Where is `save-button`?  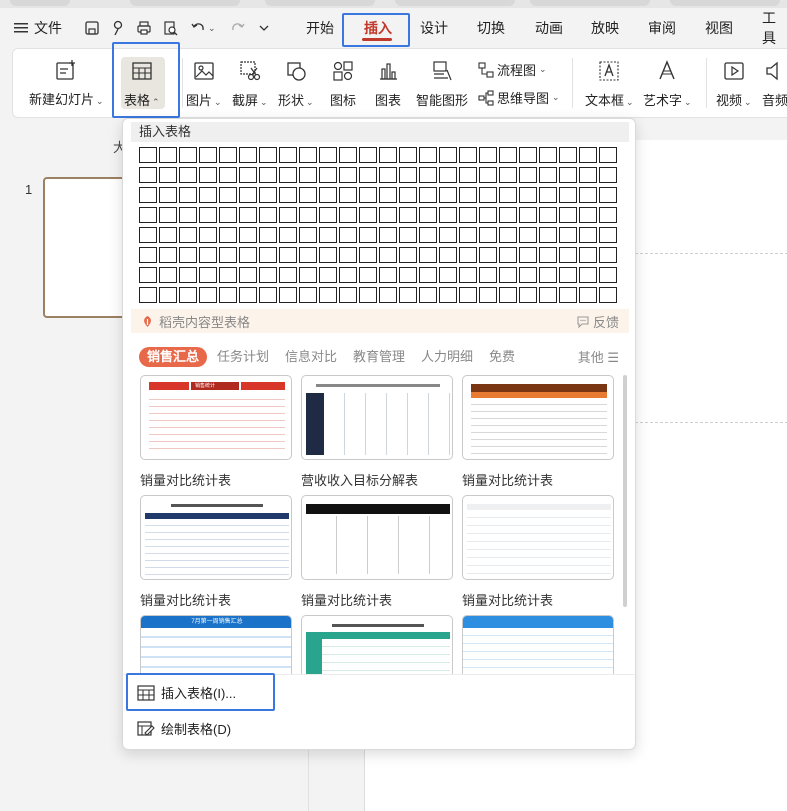 save-button is located at coordinates (92, 28).